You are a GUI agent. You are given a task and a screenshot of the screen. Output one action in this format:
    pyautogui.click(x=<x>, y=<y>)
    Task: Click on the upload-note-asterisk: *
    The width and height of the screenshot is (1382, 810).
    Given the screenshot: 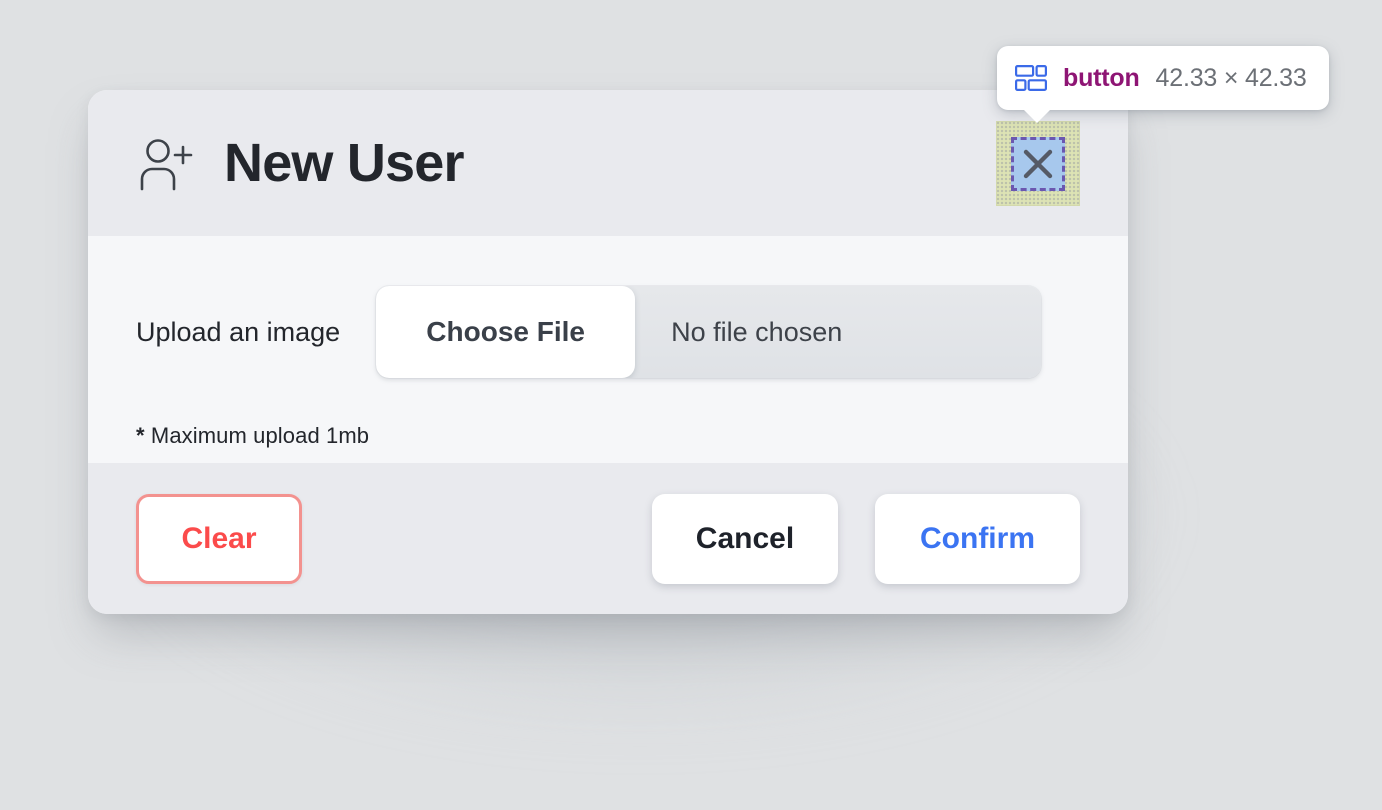 What is the action you would take?
    pyautogui.click(x=140, y=435)
    